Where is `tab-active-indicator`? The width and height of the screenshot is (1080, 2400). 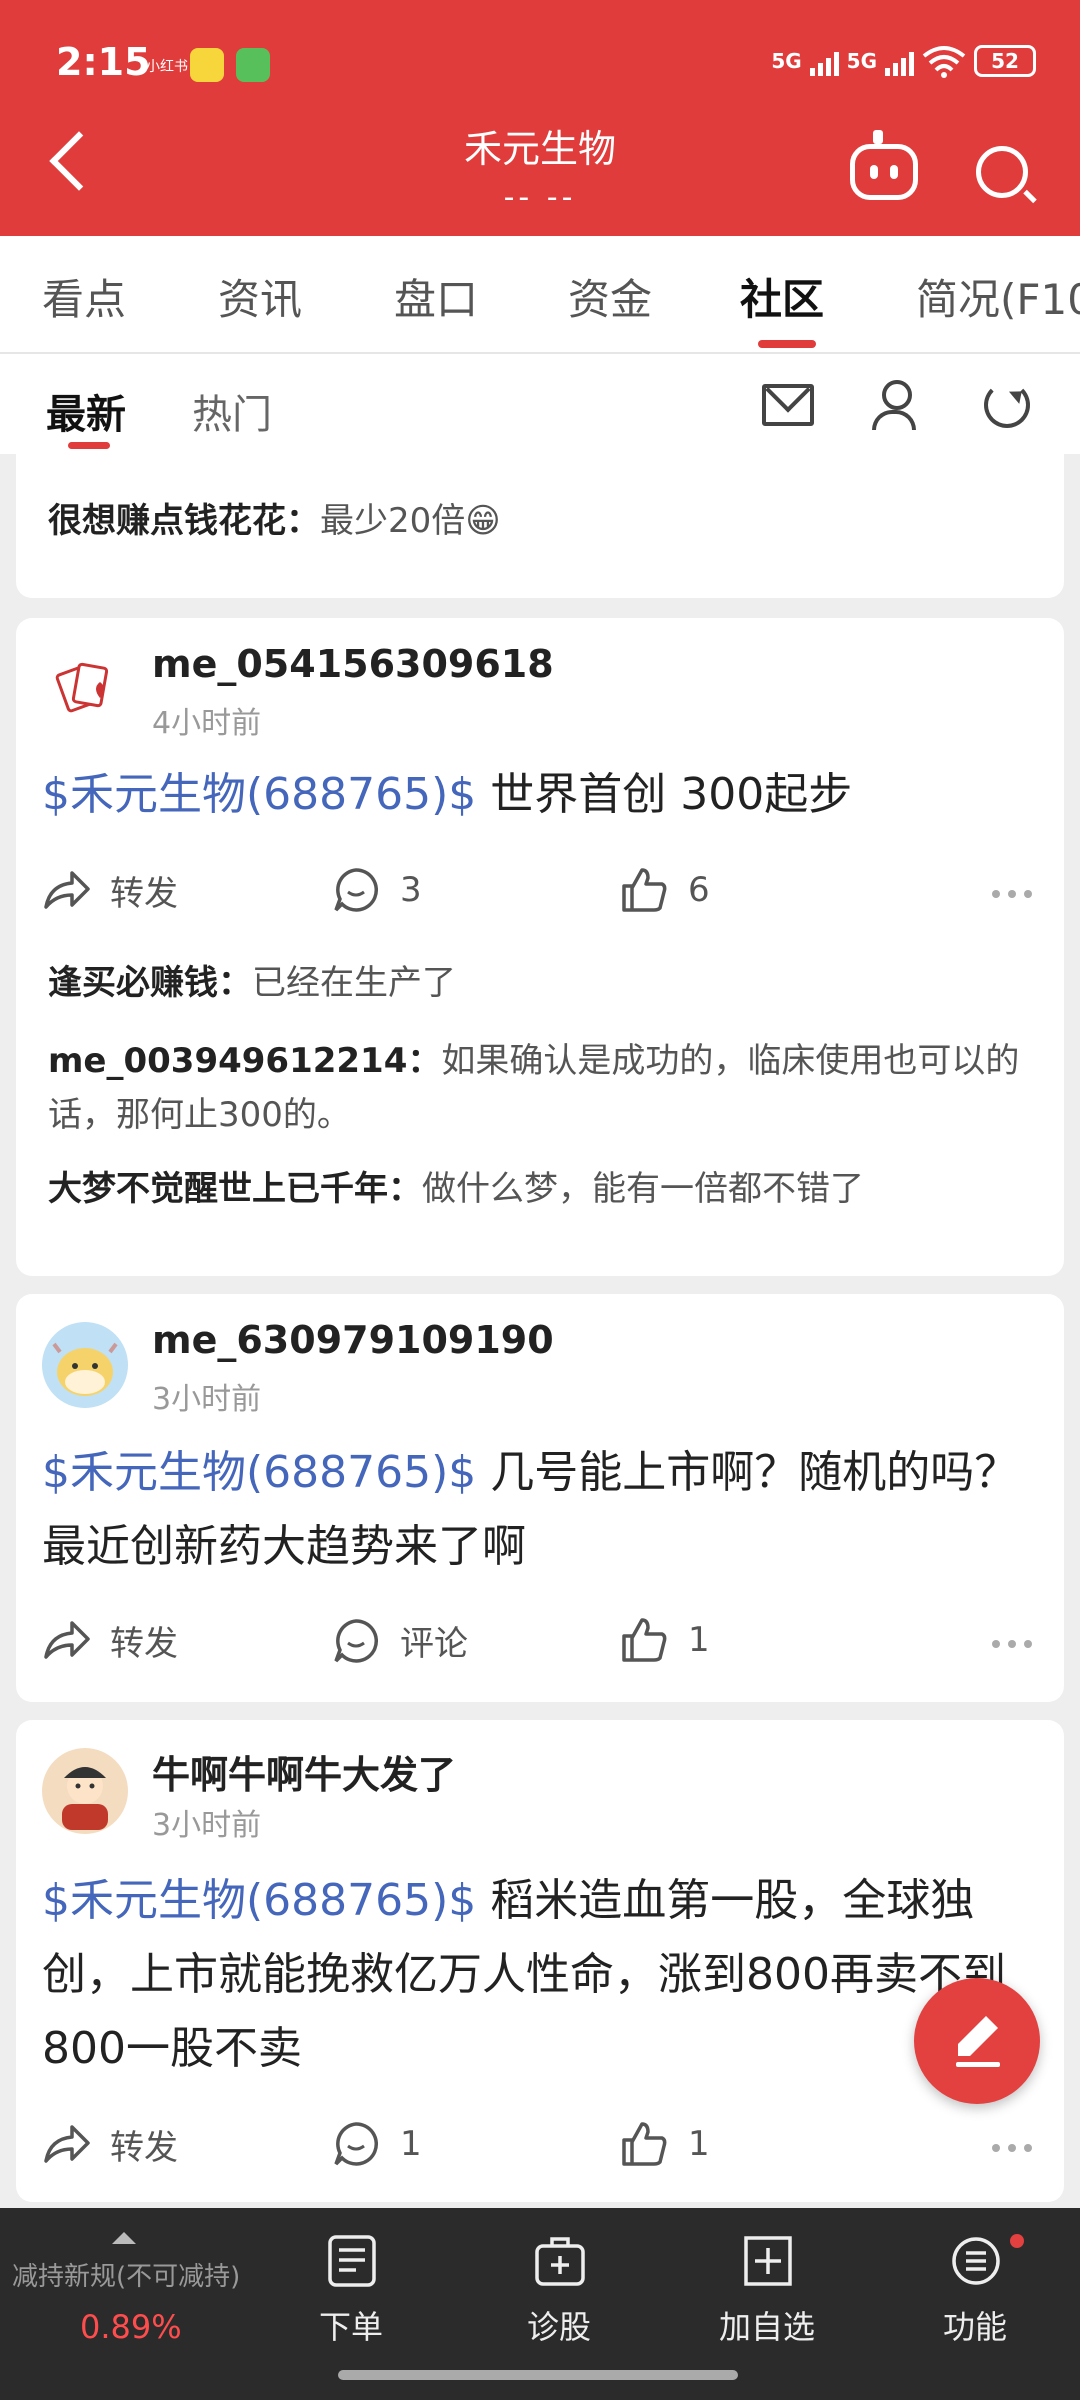 tab-active-indicator is located at coordinates (787, 344).